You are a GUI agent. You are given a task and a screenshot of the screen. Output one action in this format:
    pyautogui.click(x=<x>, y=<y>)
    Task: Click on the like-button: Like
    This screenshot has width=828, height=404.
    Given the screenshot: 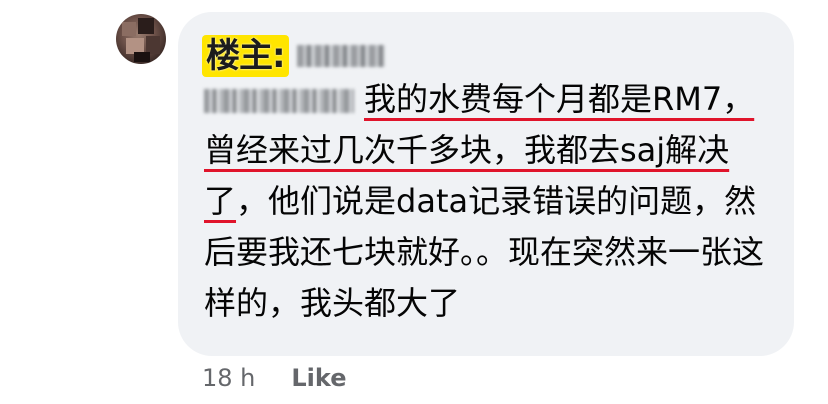 What is the action you would take?
    pyautogui.click(x=318, y=378)
    